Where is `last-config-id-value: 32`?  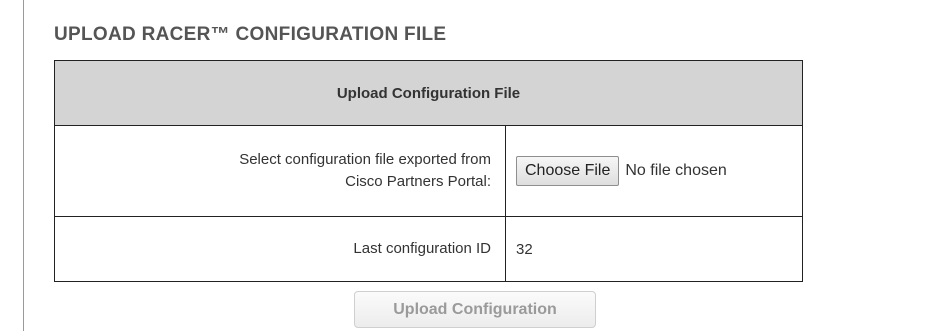
last-config-id-value: 32 is located at coordinates (654, 249).